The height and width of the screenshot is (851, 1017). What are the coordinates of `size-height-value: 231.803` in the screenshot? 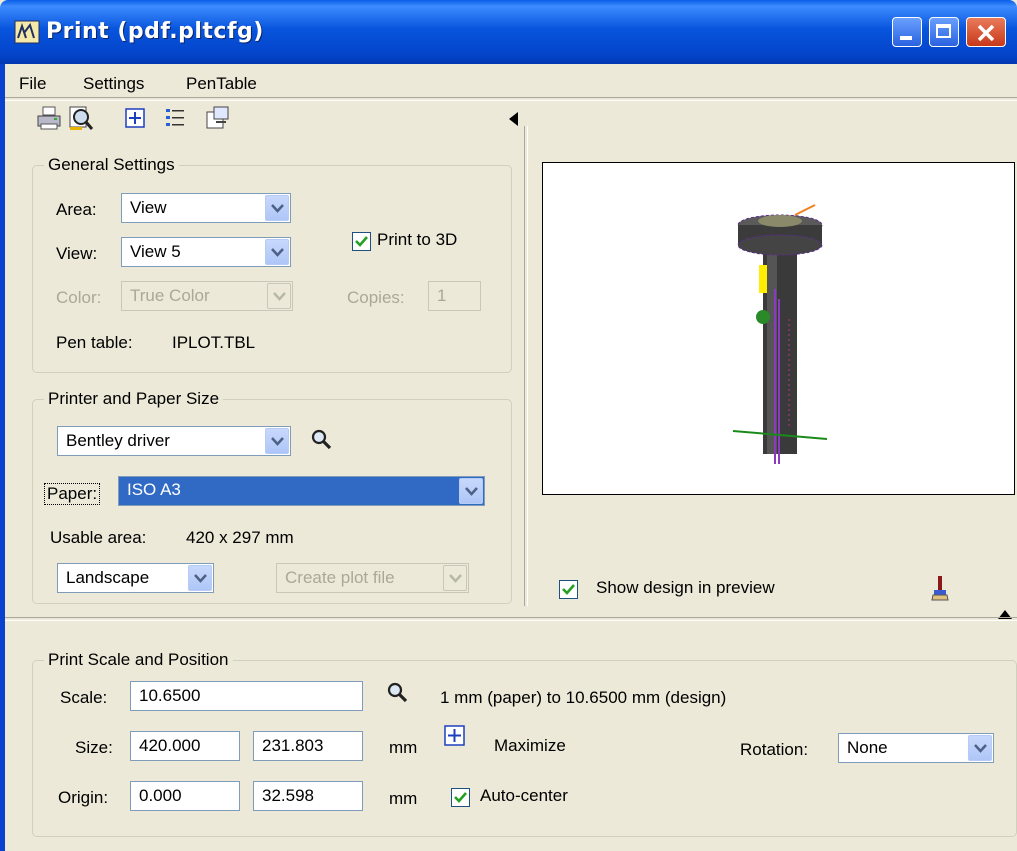 It's located at (293, 745).